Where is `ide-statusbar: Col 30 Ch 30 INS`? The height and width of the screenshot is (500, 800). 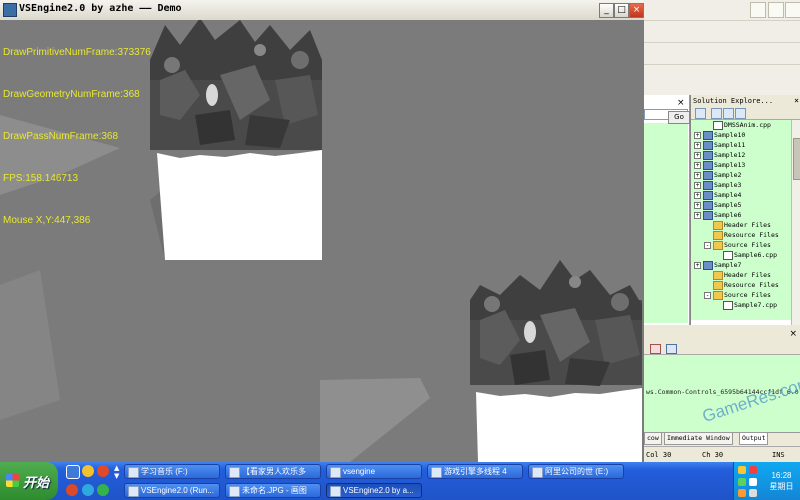
ide-statusbar: Col 30 Ch 30 INS is located at coordinates (722, 454).